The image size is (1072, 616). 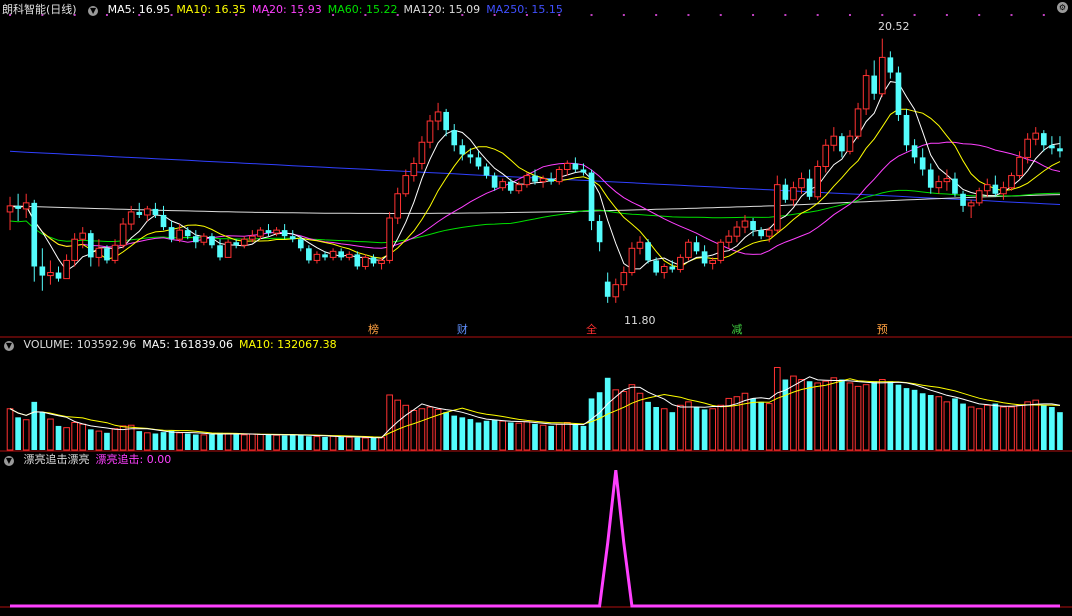 What do you see at coordinates (462, 330) in the screenshot?
I see `event-mark-1: 财` at bounding box center [462, 330].